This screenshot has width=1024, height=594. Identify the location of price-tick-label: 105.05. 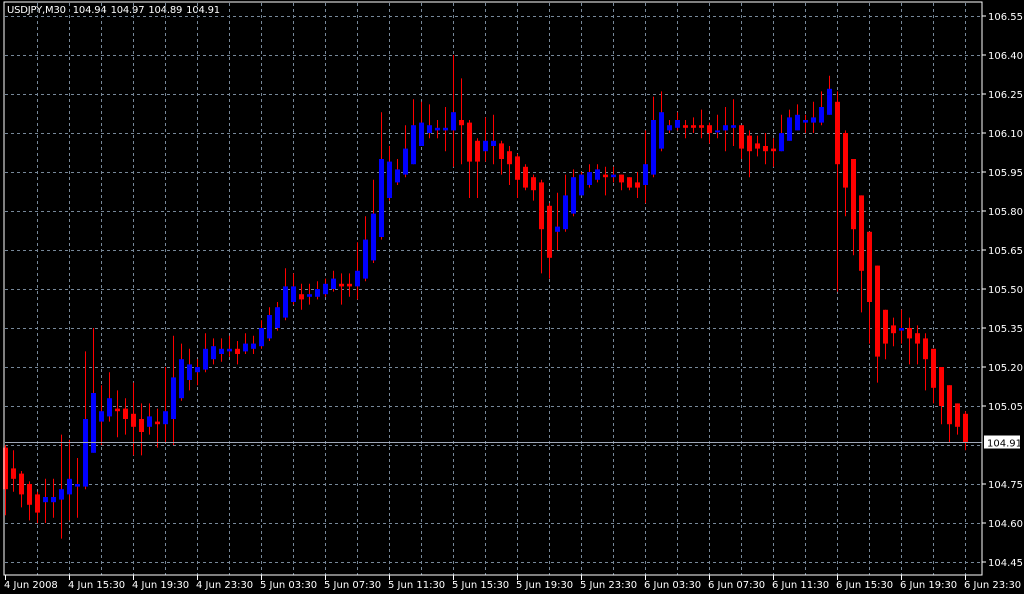
(1005, 407).